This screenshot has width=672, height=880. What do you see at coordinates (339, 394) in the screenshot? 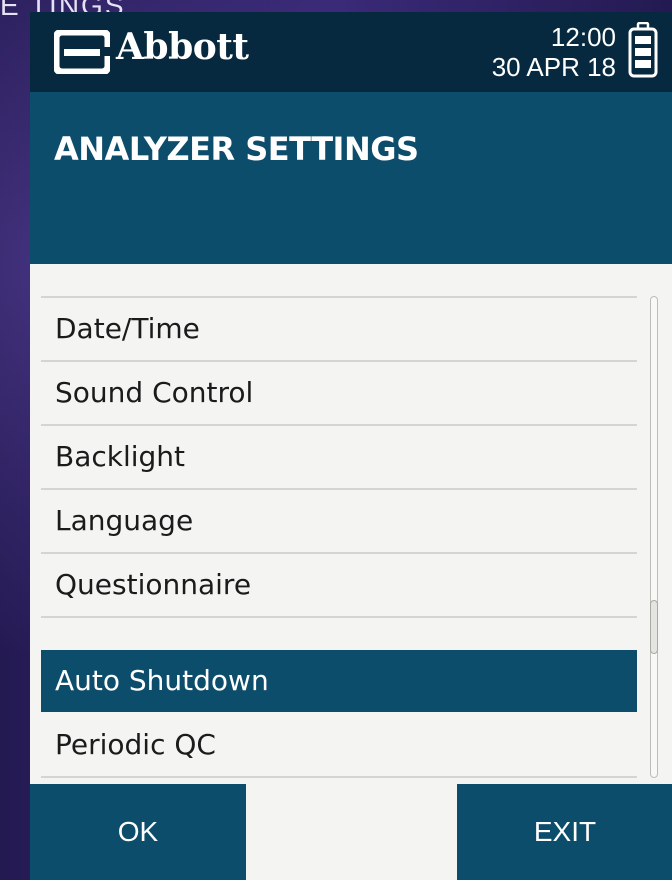
I see `menu-item-sound-control: Sound Control` at bounding box center [339, 394].